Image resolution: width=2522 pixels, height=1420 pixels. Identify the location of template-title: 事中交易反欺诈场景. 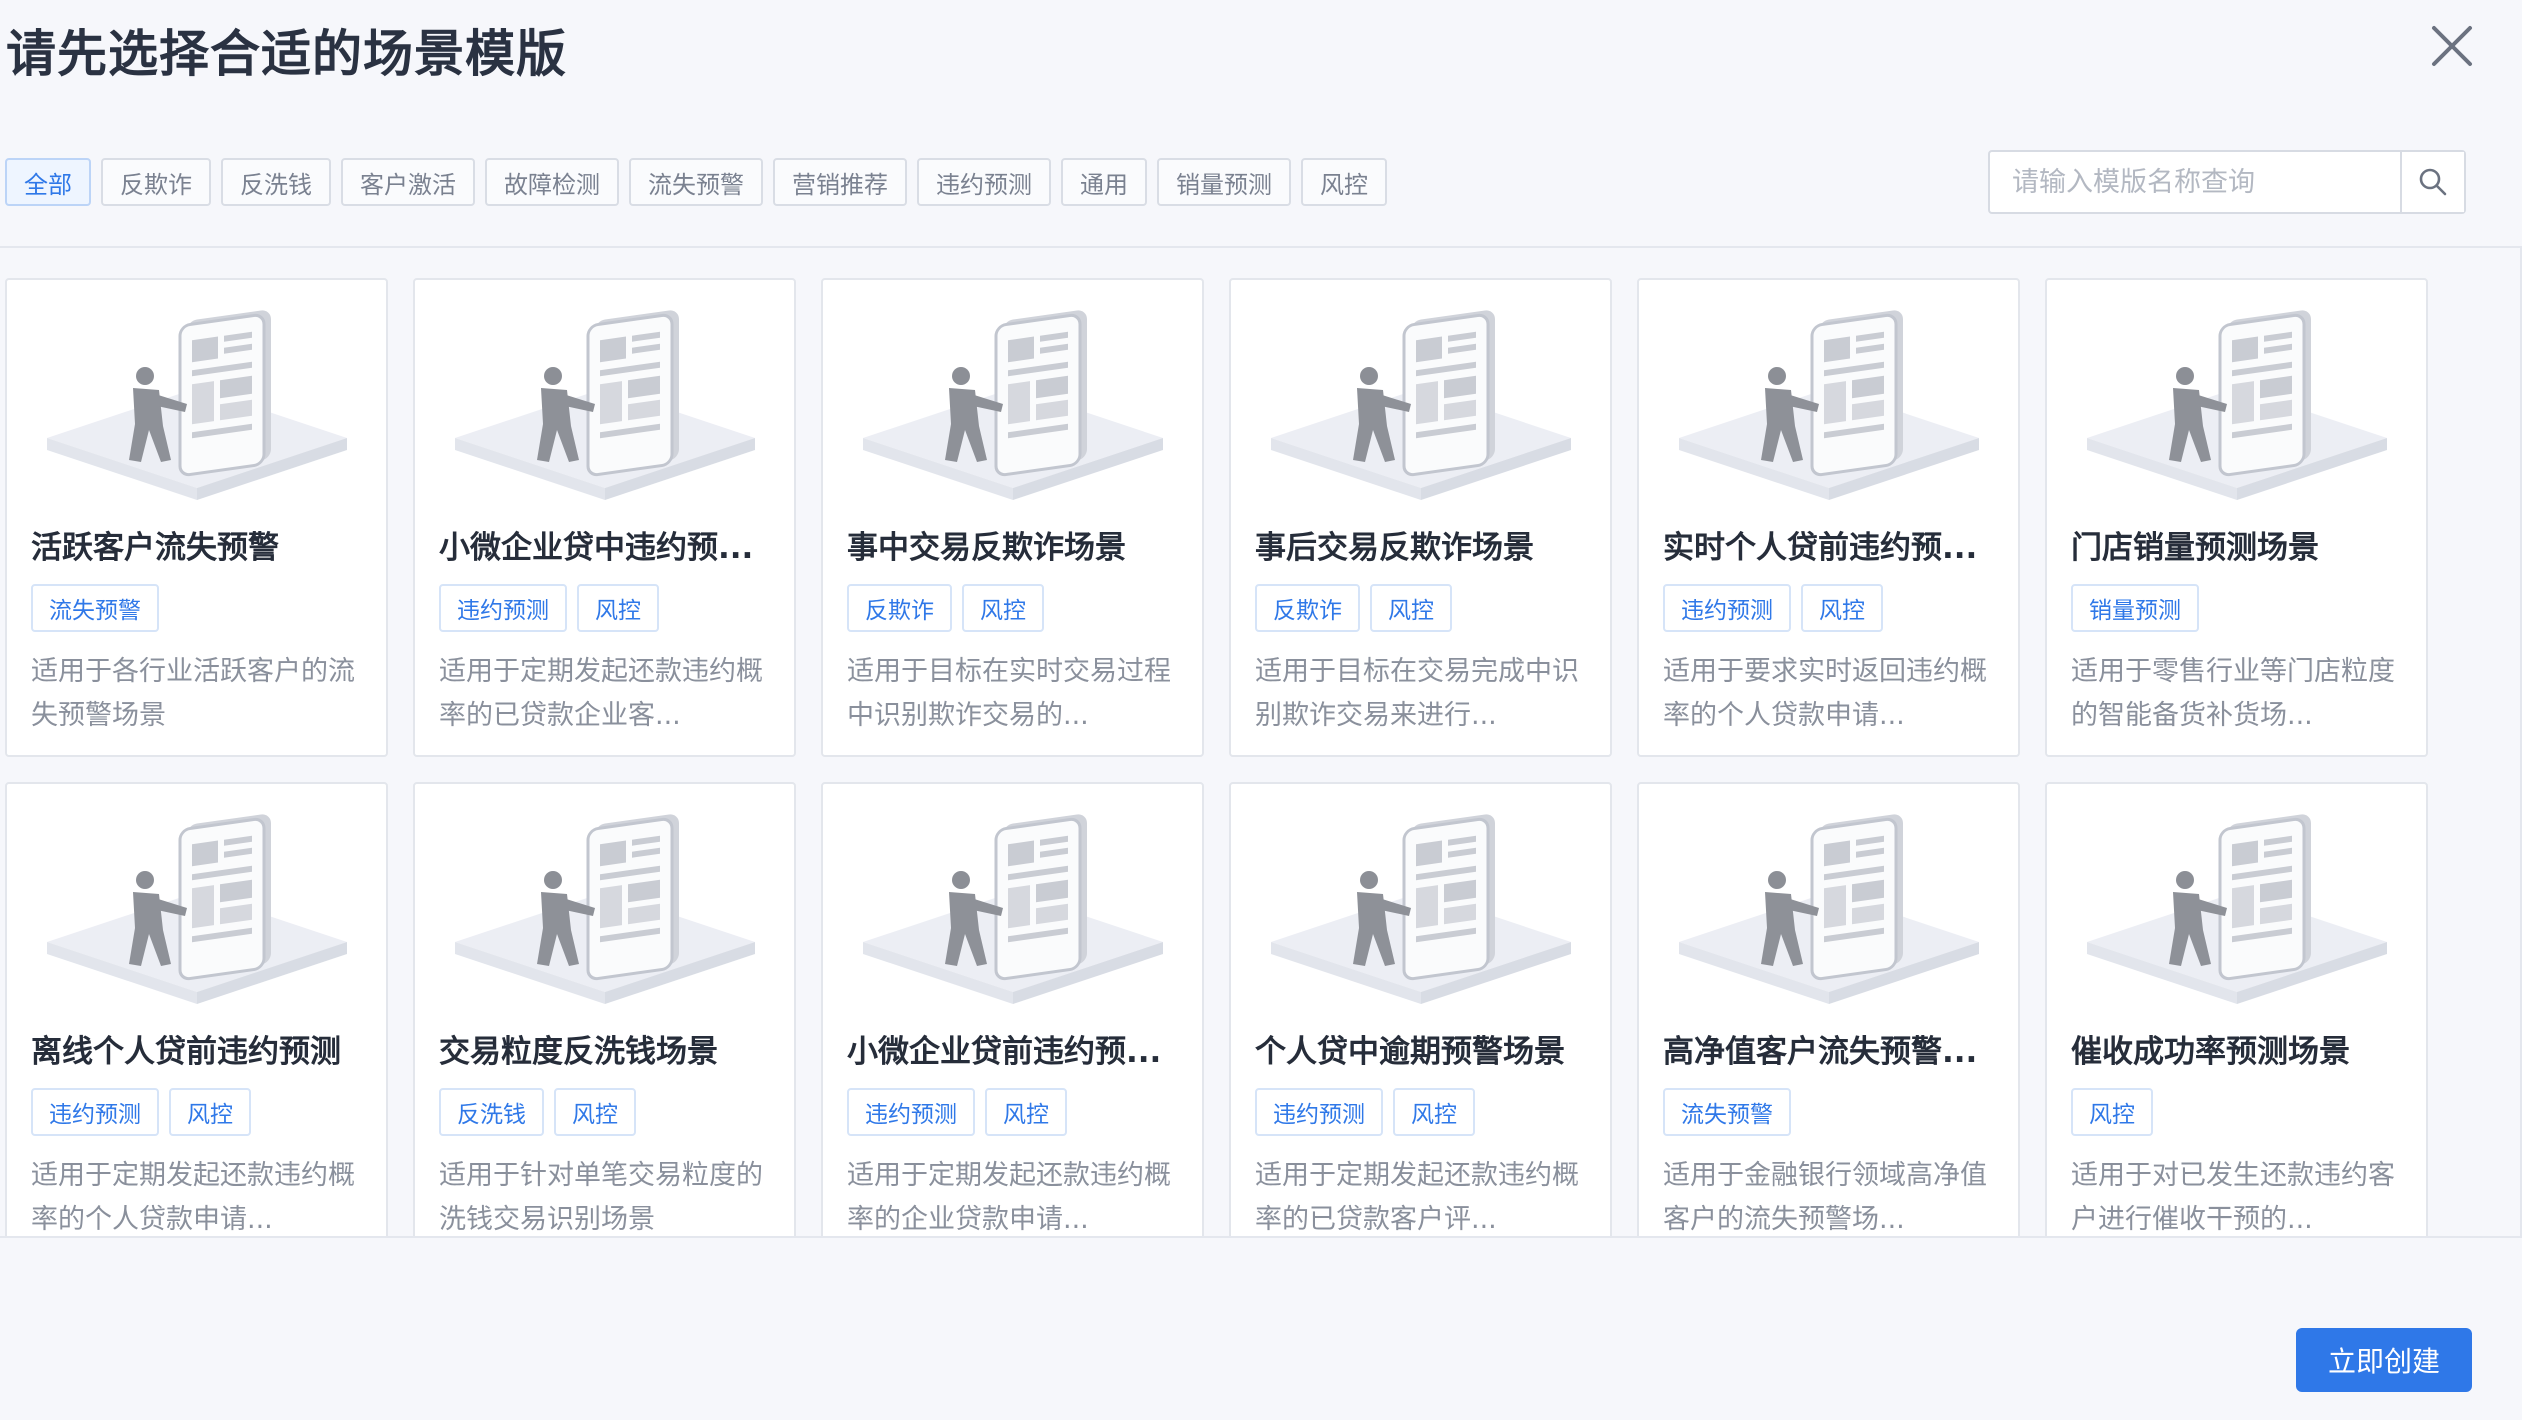
(986, 548).